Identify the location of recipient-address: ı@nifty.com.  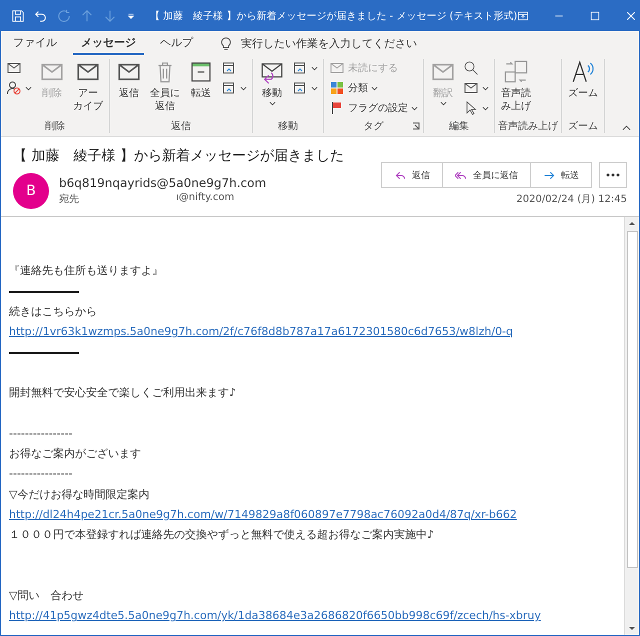
(205, 198).